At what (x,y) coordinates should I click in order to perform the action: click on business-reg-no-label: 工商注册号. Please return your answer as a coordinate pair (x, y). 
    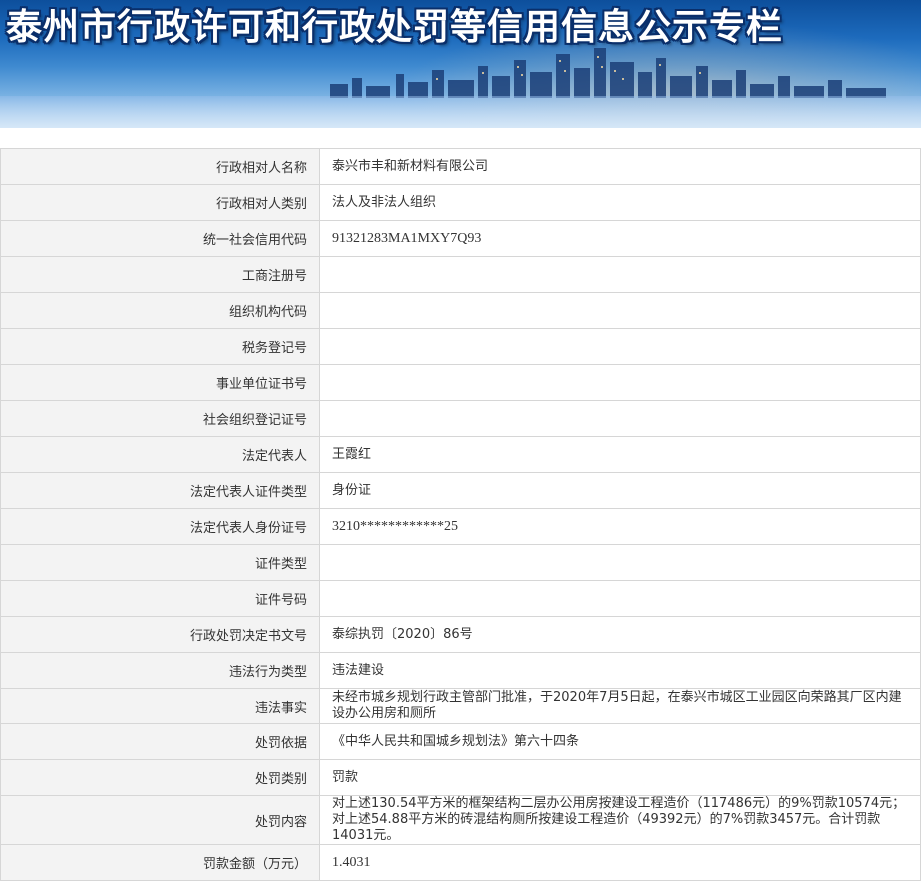
    Looking at the image, I should click on (160, 274).